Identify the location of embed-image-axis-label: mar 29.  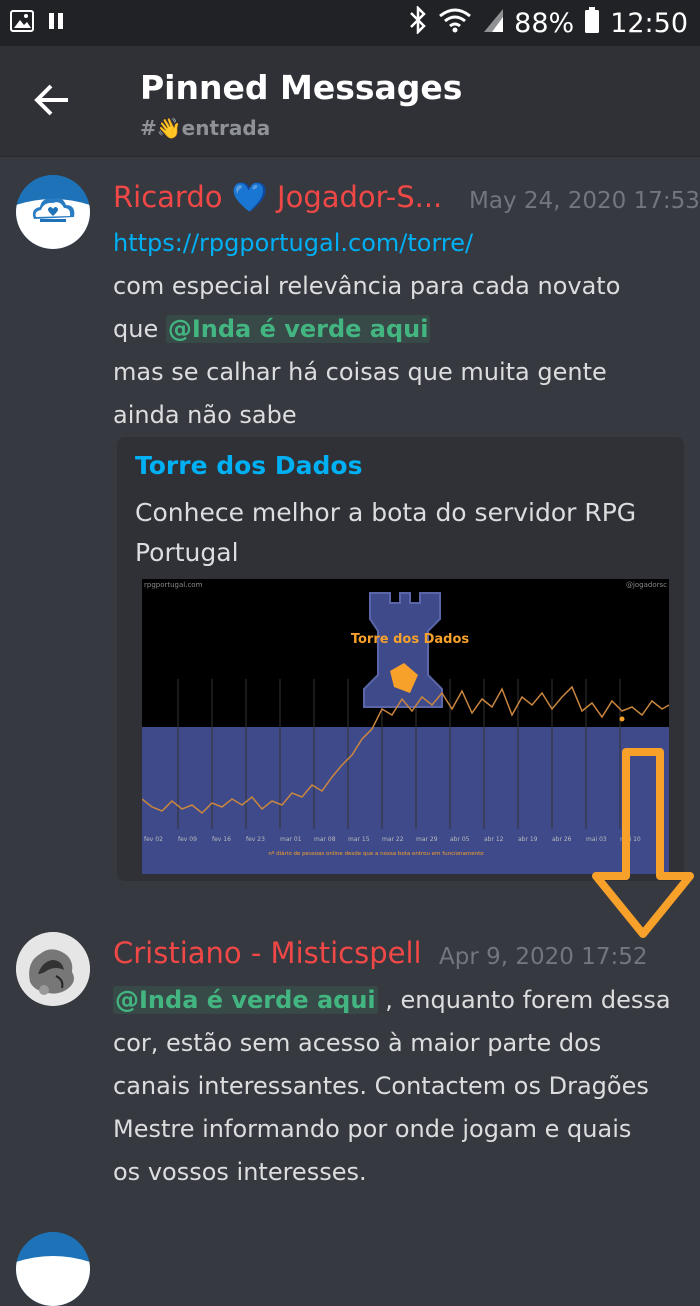
(427, 839).